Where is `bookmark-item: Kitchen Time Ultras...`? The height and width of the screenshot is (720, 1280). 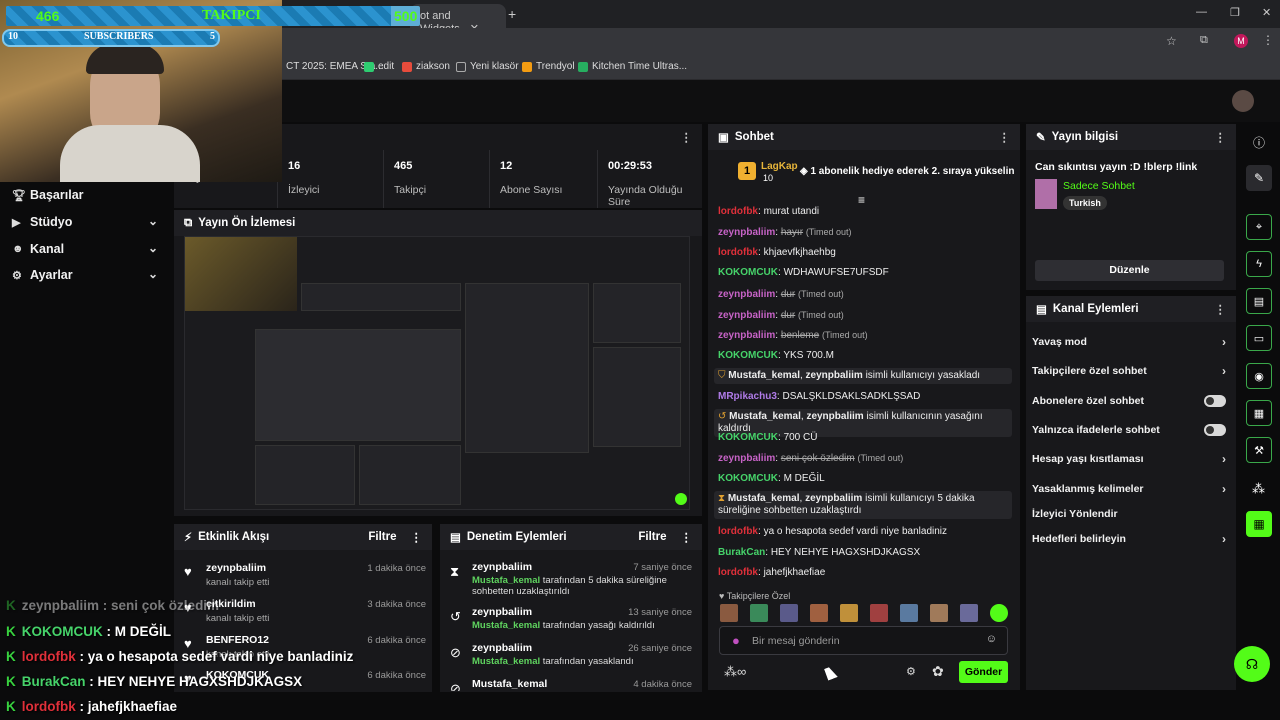 bookmark-item: Kitchen Time Ultras... is located at coordinates (632, 66).